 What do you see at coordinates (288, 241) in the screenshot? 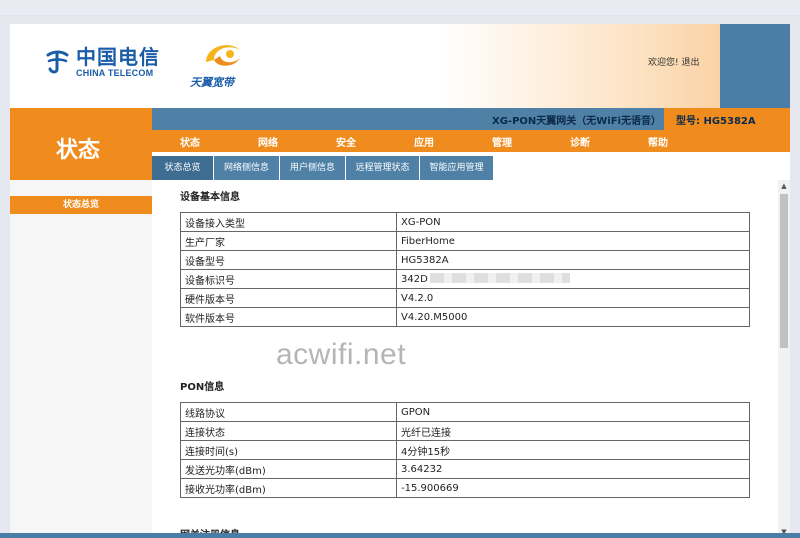
I see `row-key: 生产厂家` at bounding box center [288, 241].